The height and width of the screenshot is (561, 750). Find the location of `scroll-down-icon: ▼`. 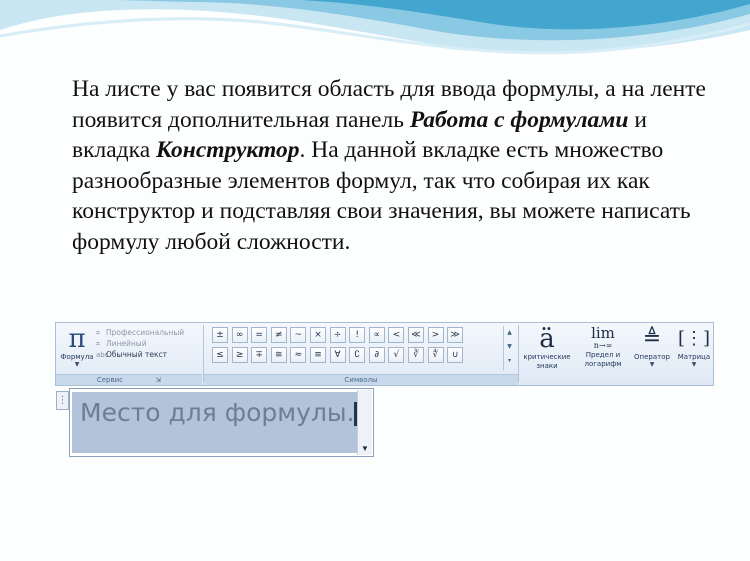

scroll-down-icon: ▼ is located at coordinates (509, 347).